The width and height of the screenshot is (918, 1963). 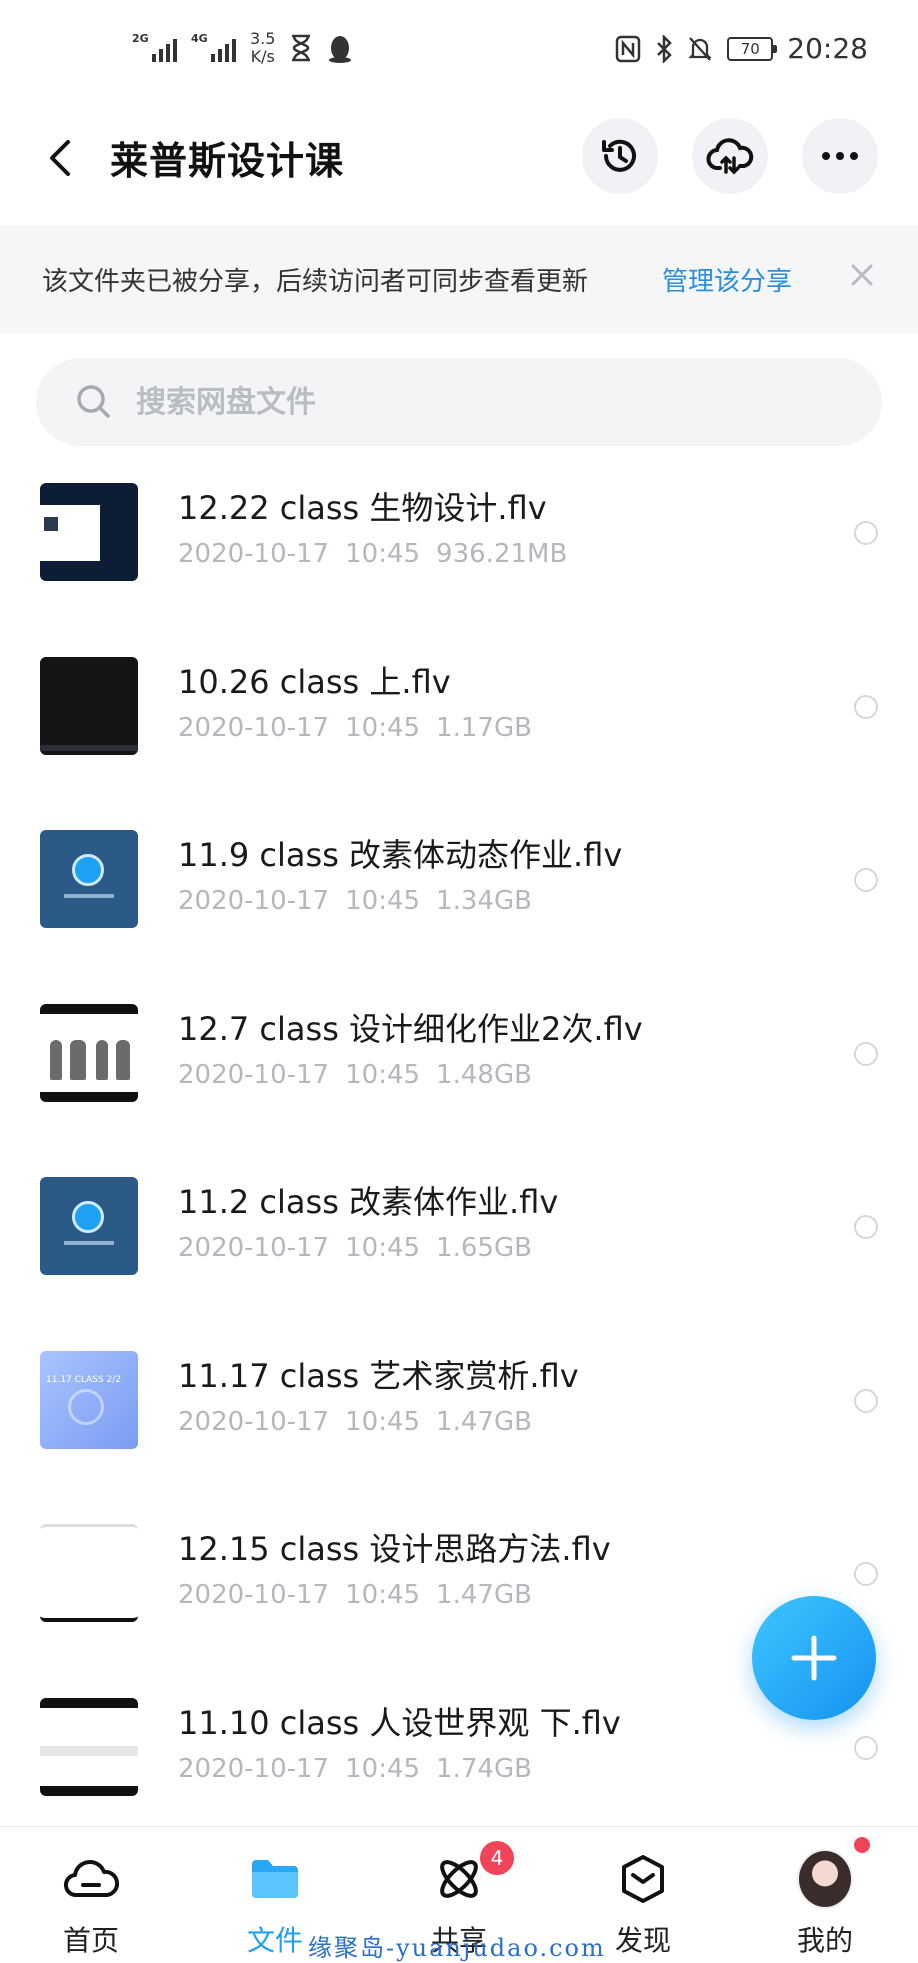 I want to click on network-speed: 3.5 K/s, so click(x=262, y=48).